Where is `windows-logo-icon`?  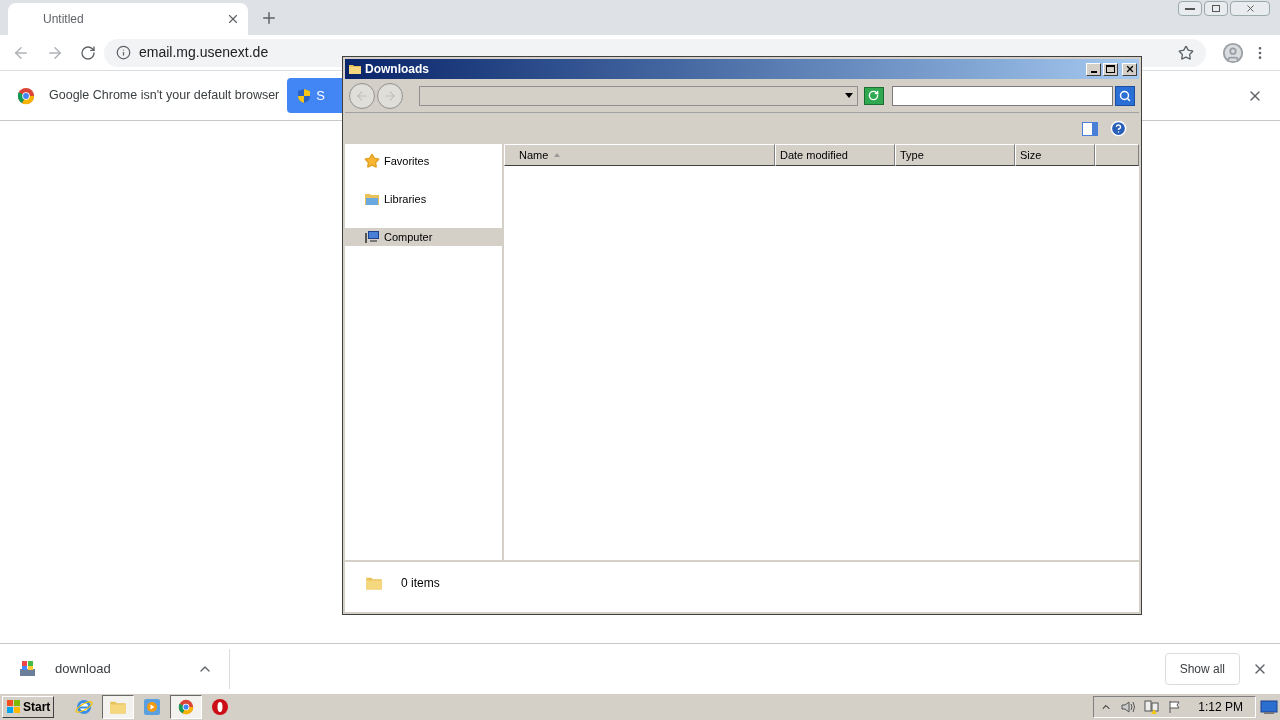
windows-logo-icon is located at coordinates (14, 707).